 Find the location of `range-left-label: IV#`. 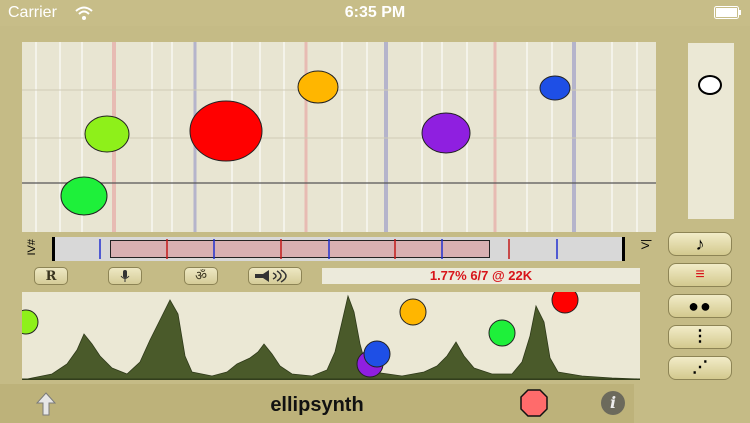

range-left-label: IV# is located at coordinates (32, 247).